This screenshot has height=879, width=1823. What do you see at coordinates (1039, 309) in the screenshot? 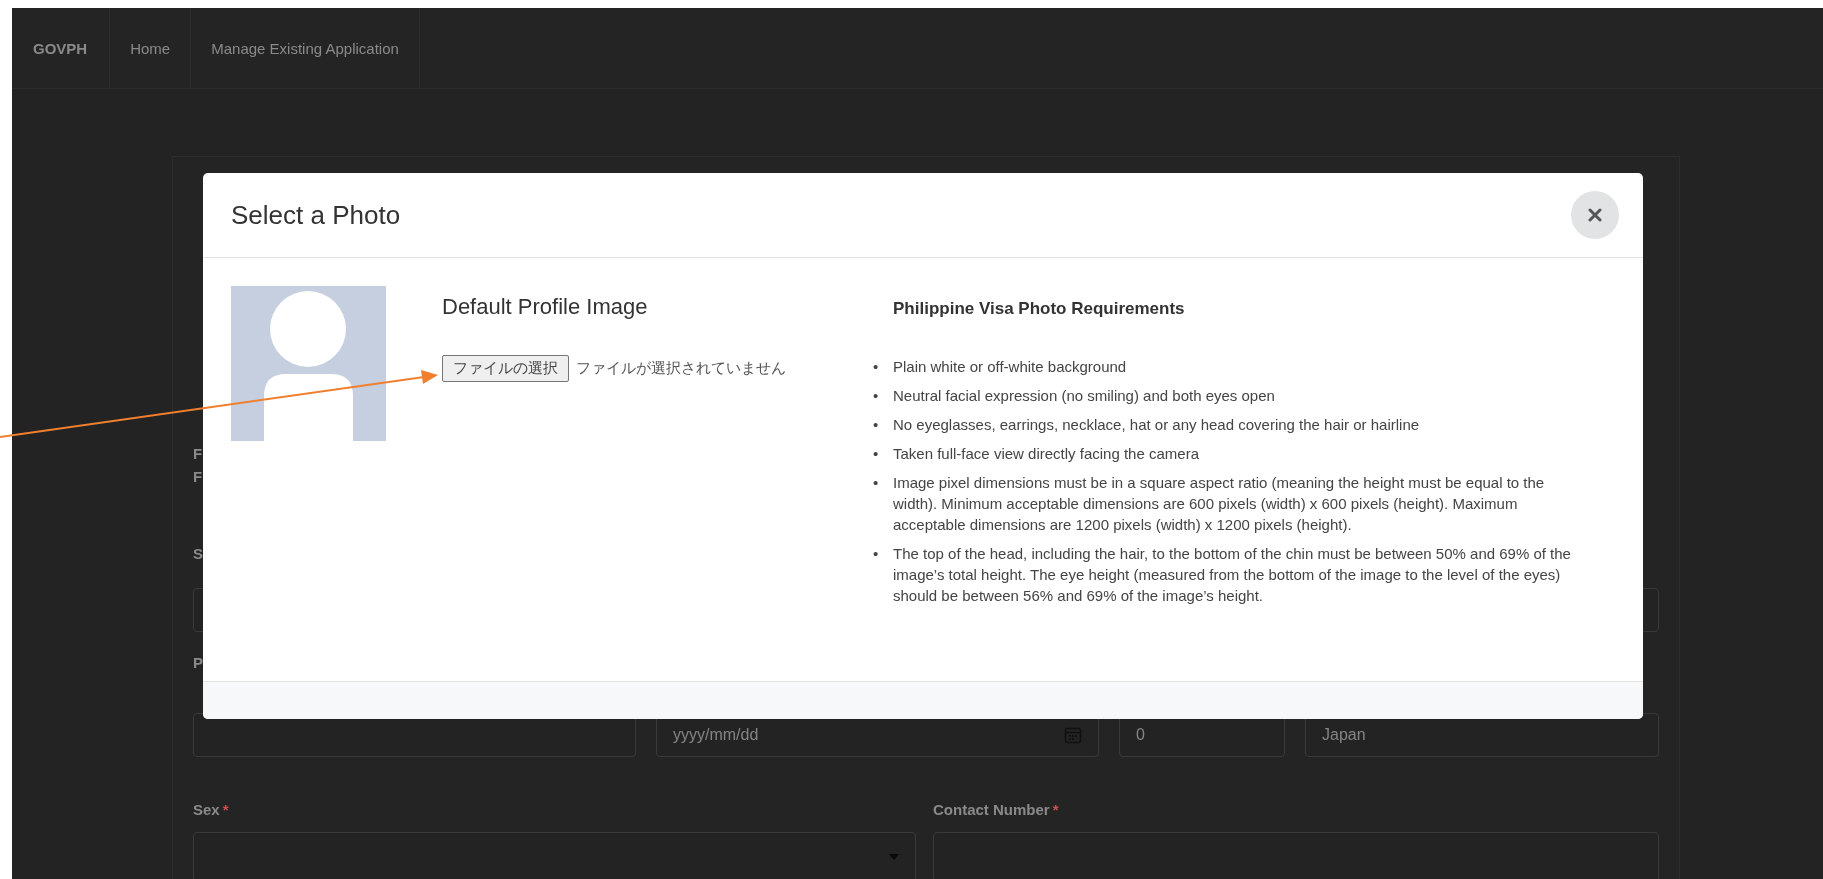
I see `requirements-heading: Philippine Visa Photo Requirements` at bounding box center [1039, 309].